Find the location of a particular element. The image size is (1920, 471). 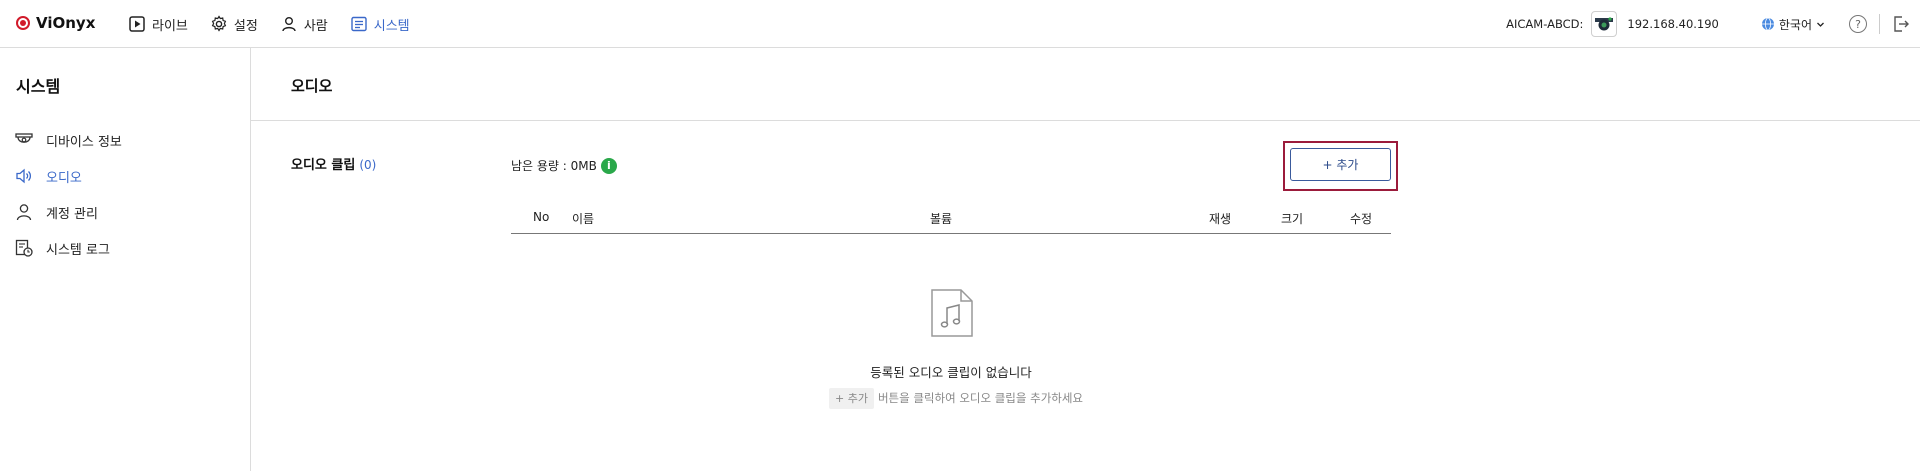

clip-count: (0) is located at coordinates (368, 165).